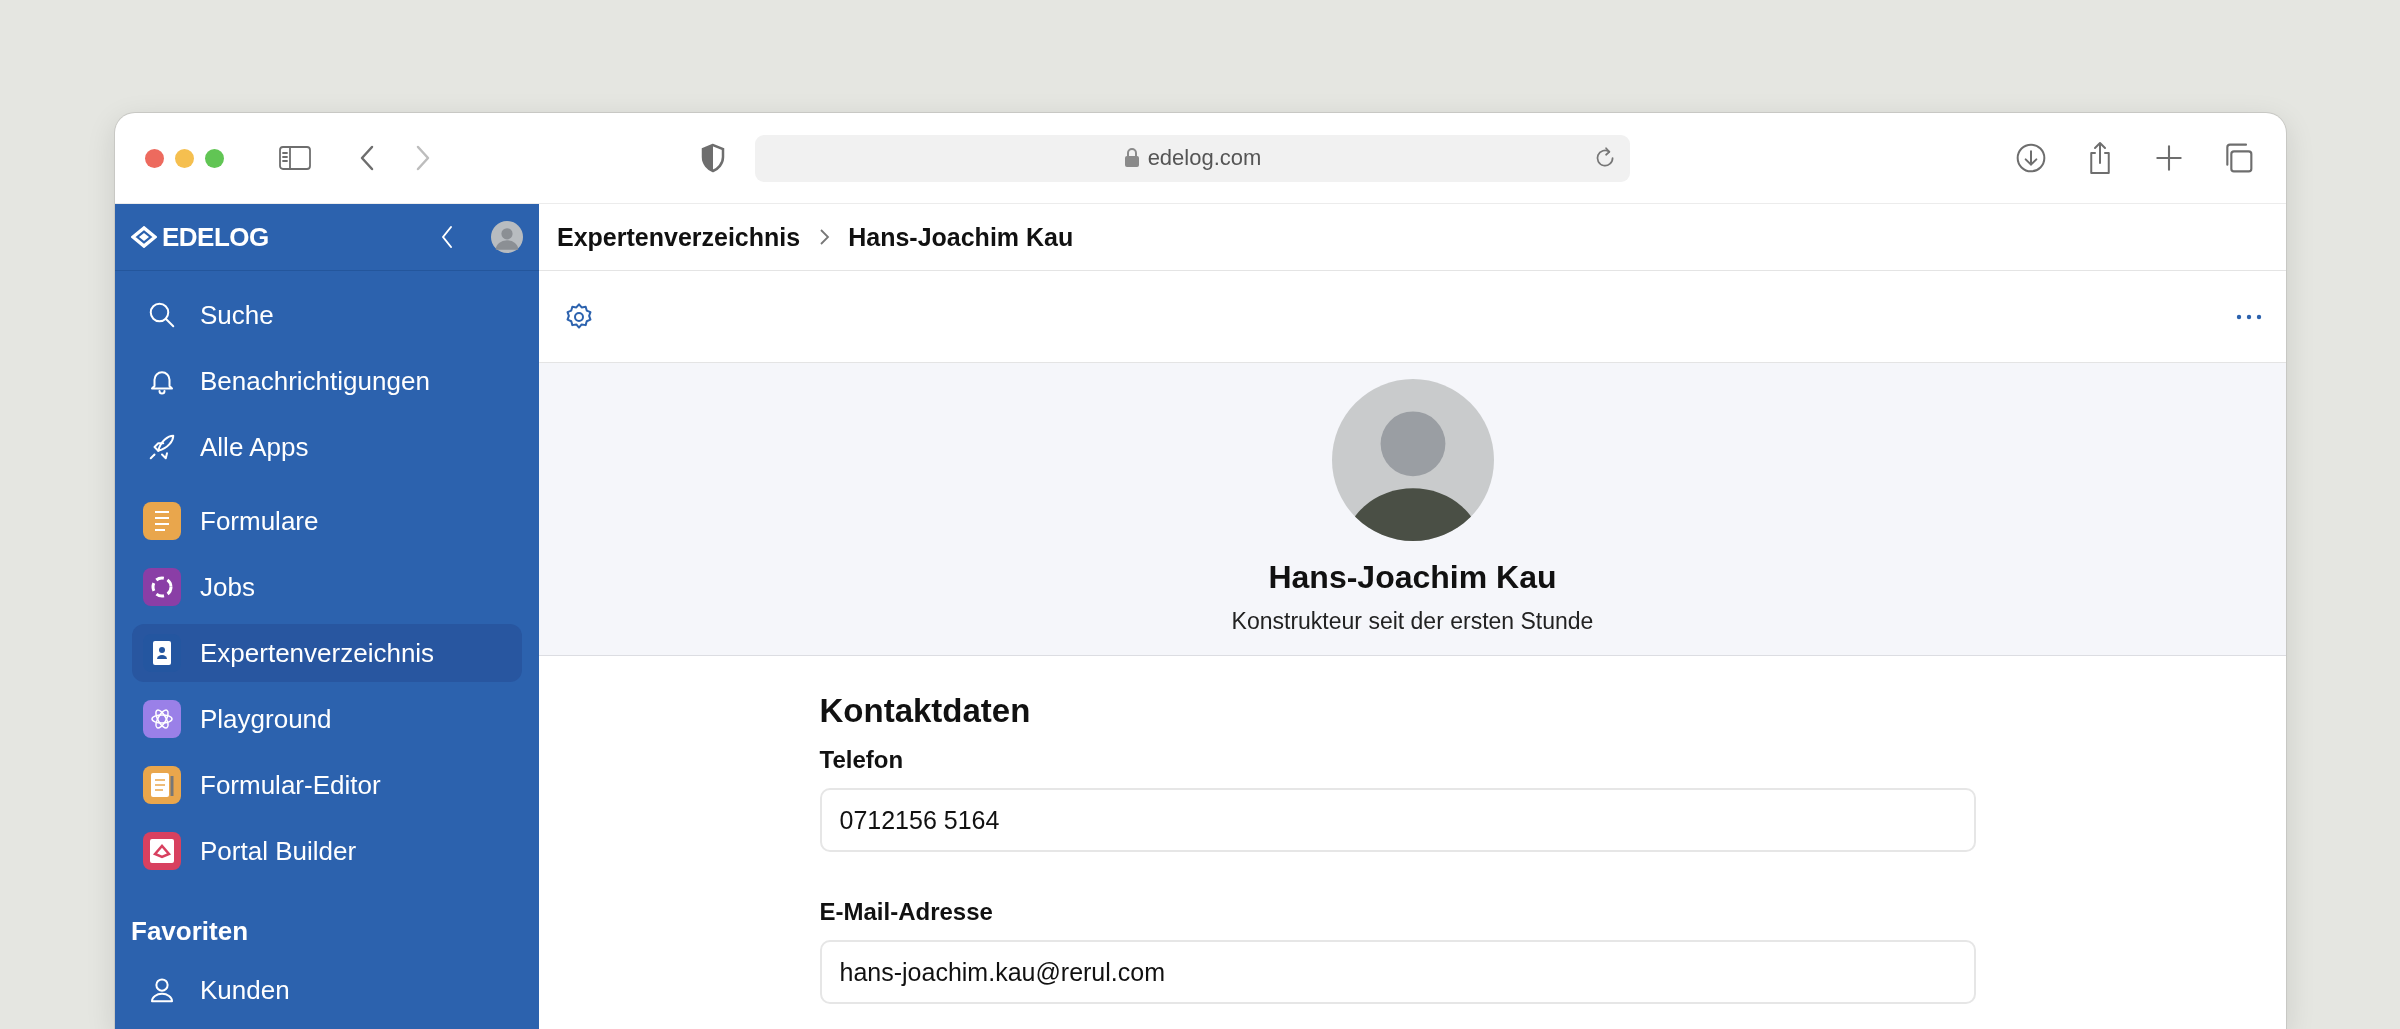  I want to click on sidebar-item: Portal Builder, so click(327, 851).